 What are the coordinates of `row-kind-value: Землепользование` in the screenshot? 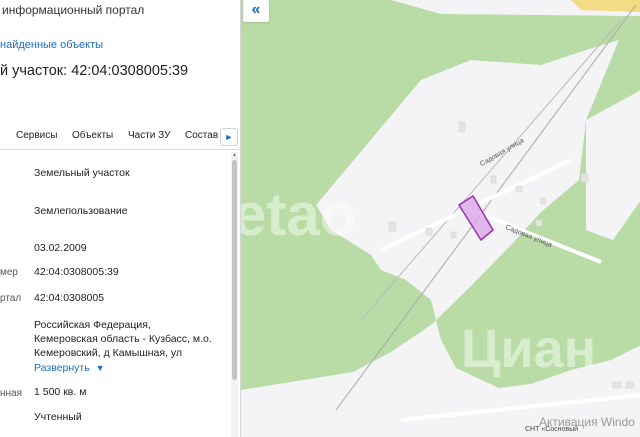 It's located at (81, 211).